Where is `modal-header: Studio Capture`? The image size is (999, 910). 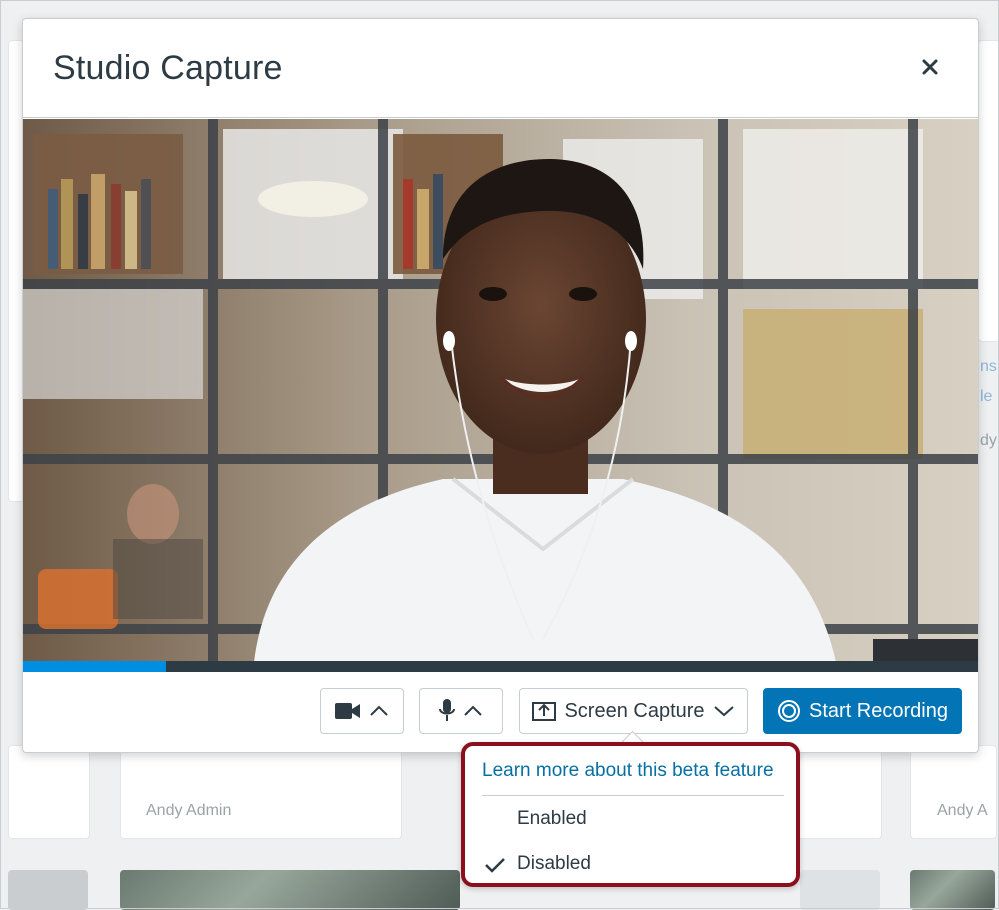
modal-header: Studio Capture is located at coordinates (500, 68).